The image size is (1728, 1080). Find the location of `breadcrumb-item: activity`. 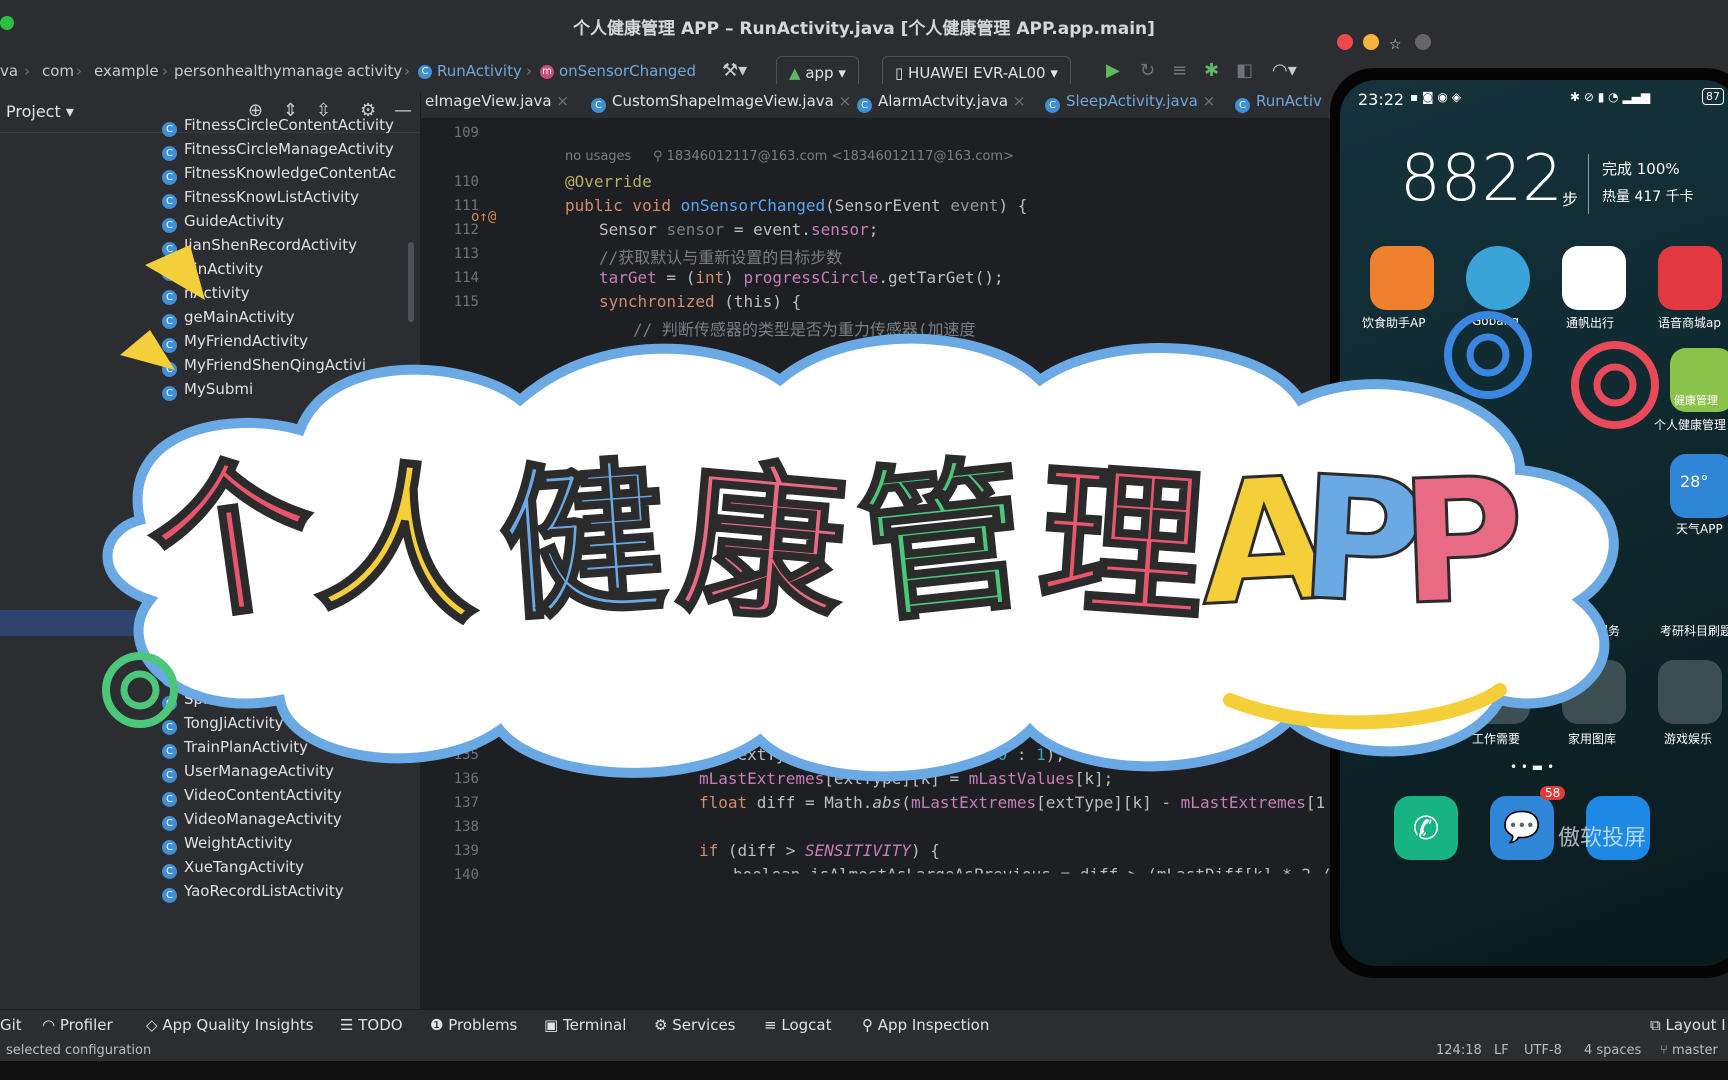

breadcrumb-item: activity is located at coordinates (374, 71).